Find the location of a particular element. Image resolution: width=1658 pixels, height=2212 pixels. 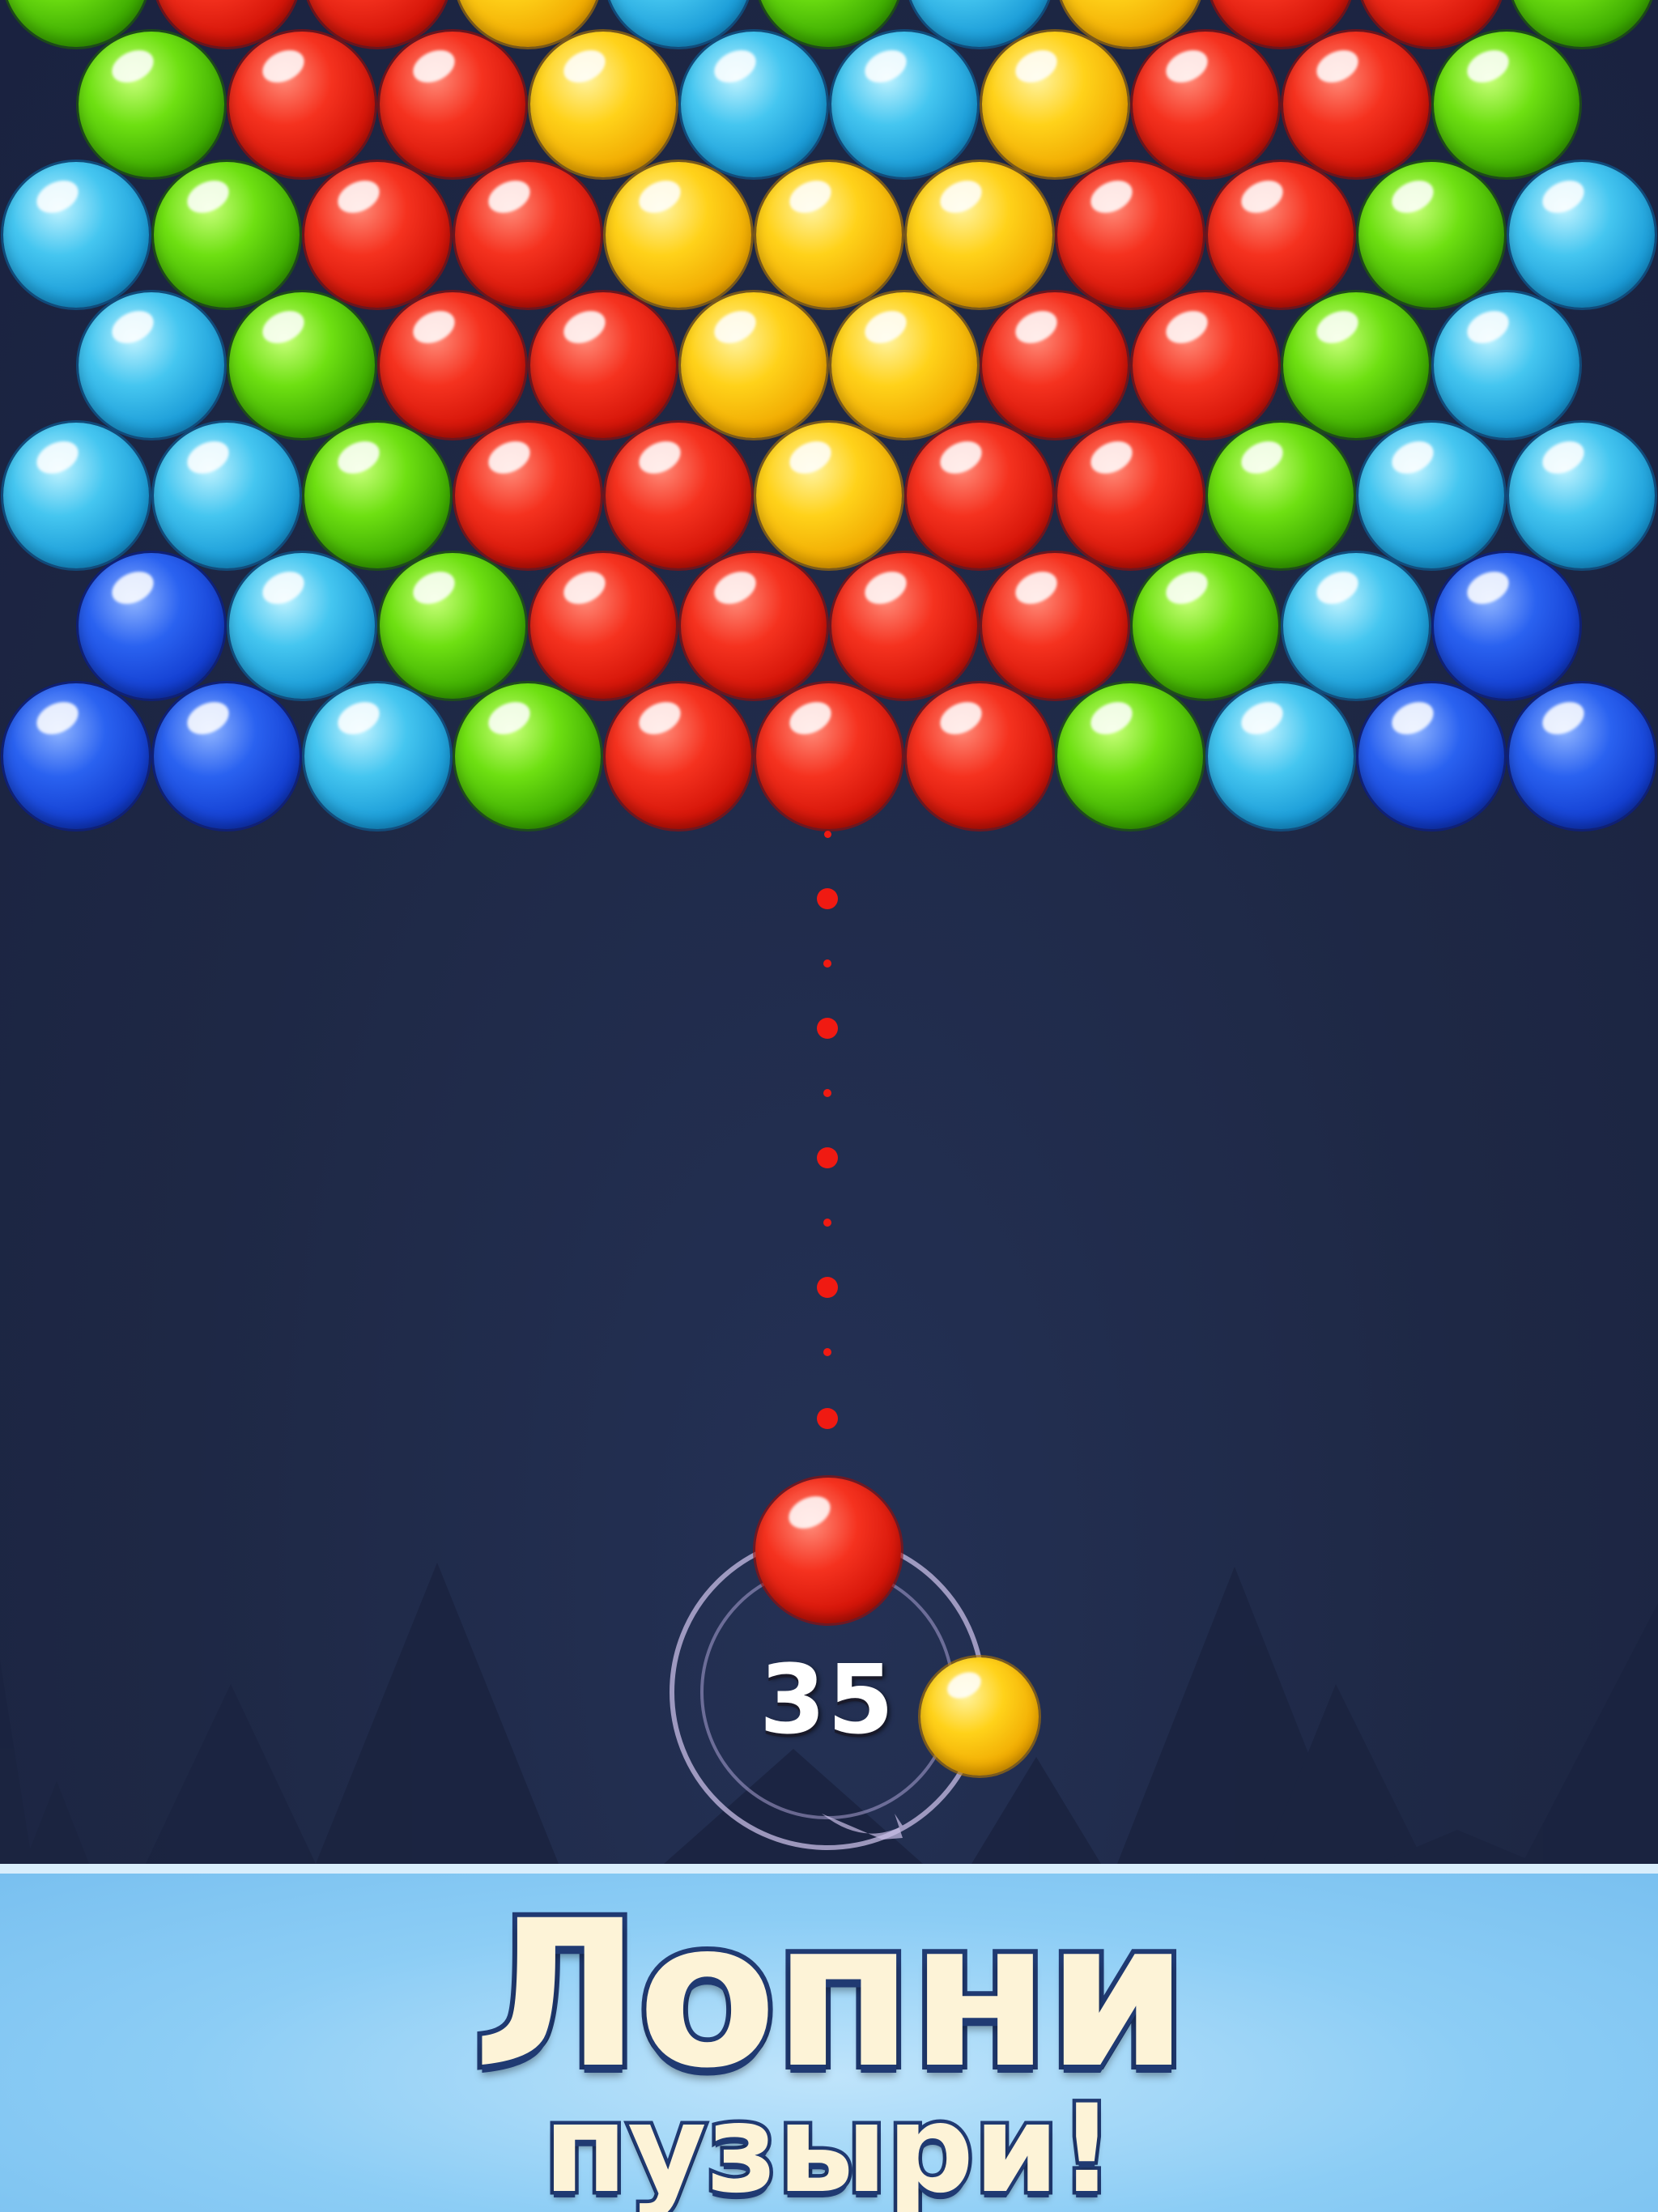

banner-title: Лопни is located at coordinates (830, 1995).